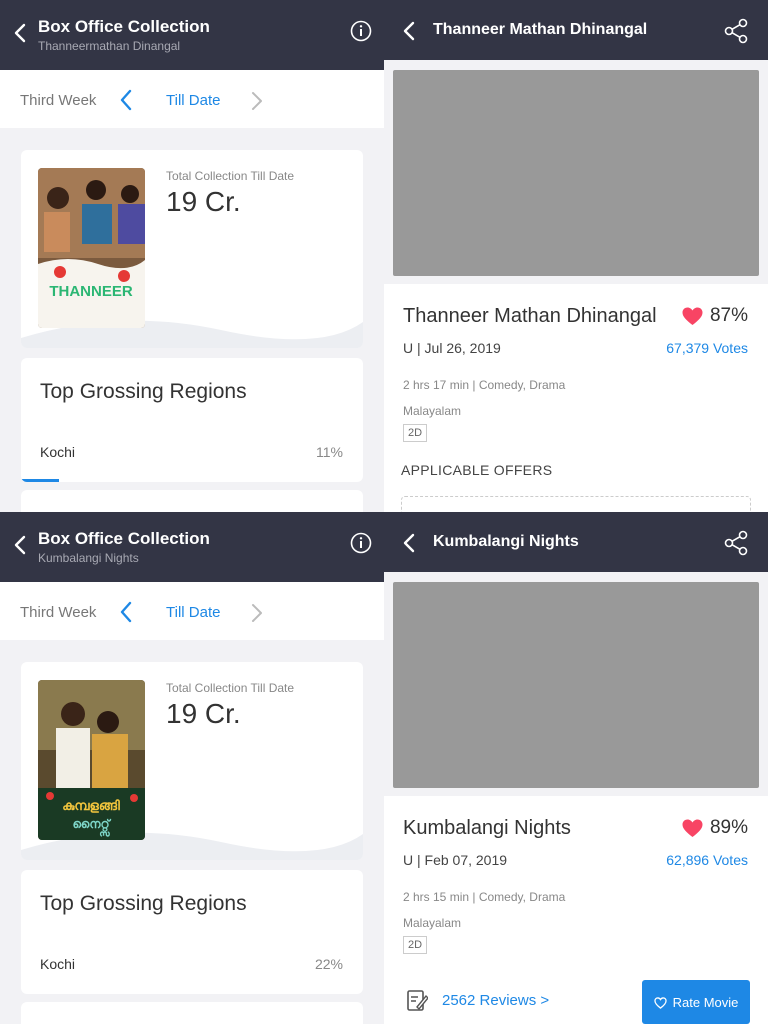  Describe the element at coordinates (540, 29) in the screenshot. I see `movie-header-title: Thanneer Mathan Dhinangal` at that location.